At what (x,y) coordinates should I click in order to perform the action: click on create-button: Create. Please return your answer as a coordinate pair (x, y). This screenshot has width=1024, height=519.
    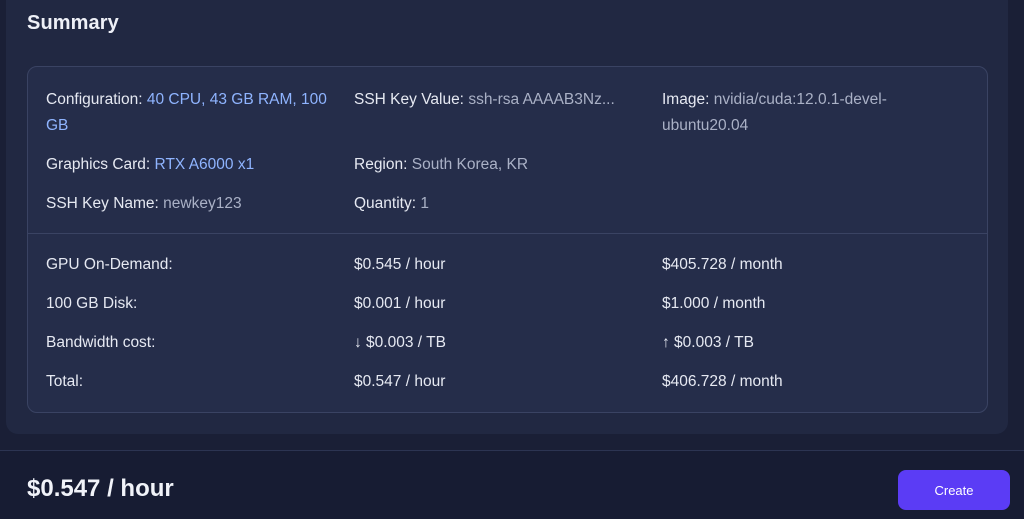
    Looking at the image, I should click on (954, 490).